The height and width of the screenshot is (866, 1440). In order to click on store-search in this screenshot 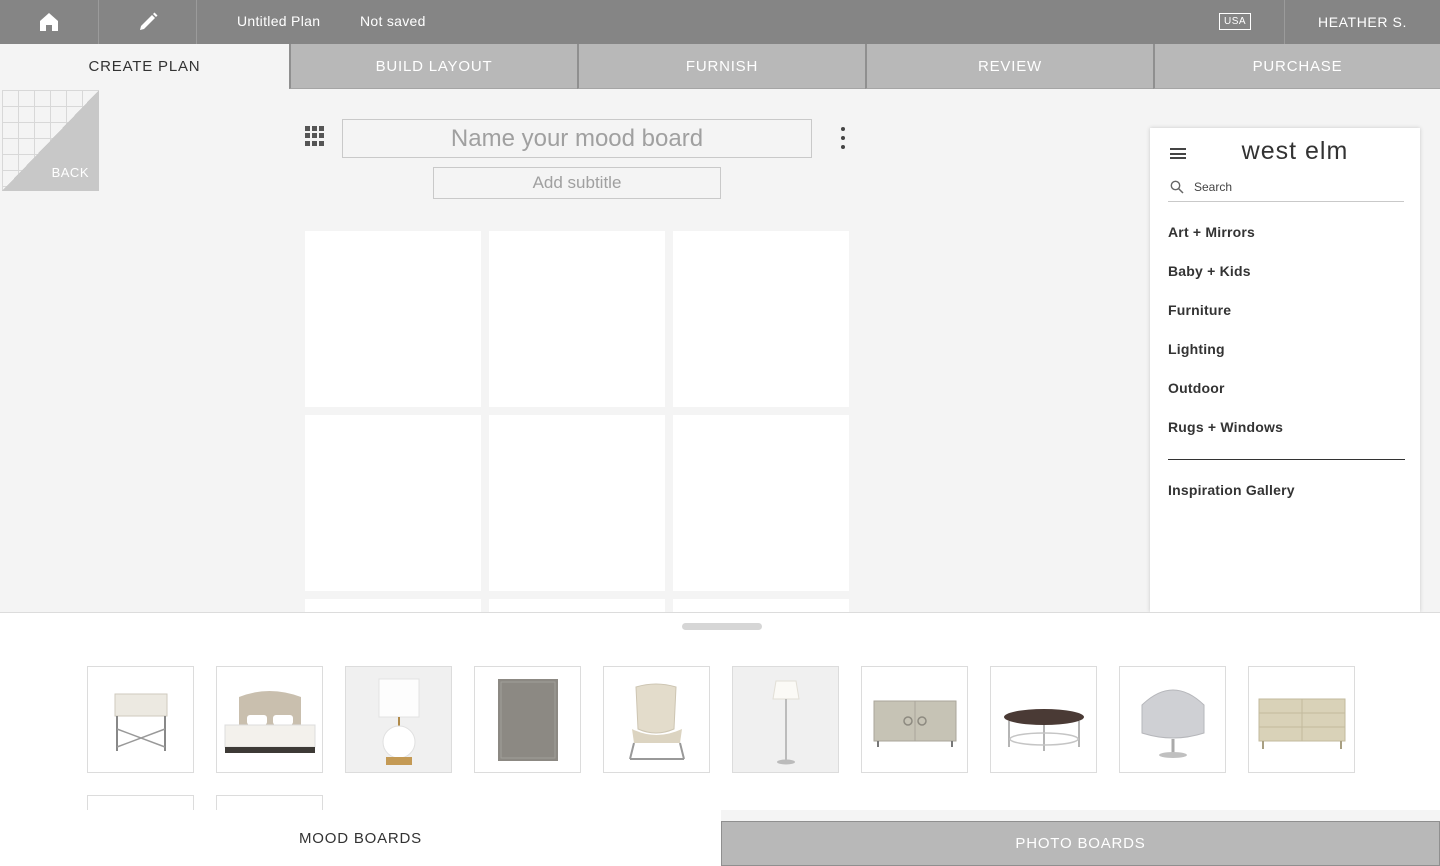, I will do `click(1286, 189)`.